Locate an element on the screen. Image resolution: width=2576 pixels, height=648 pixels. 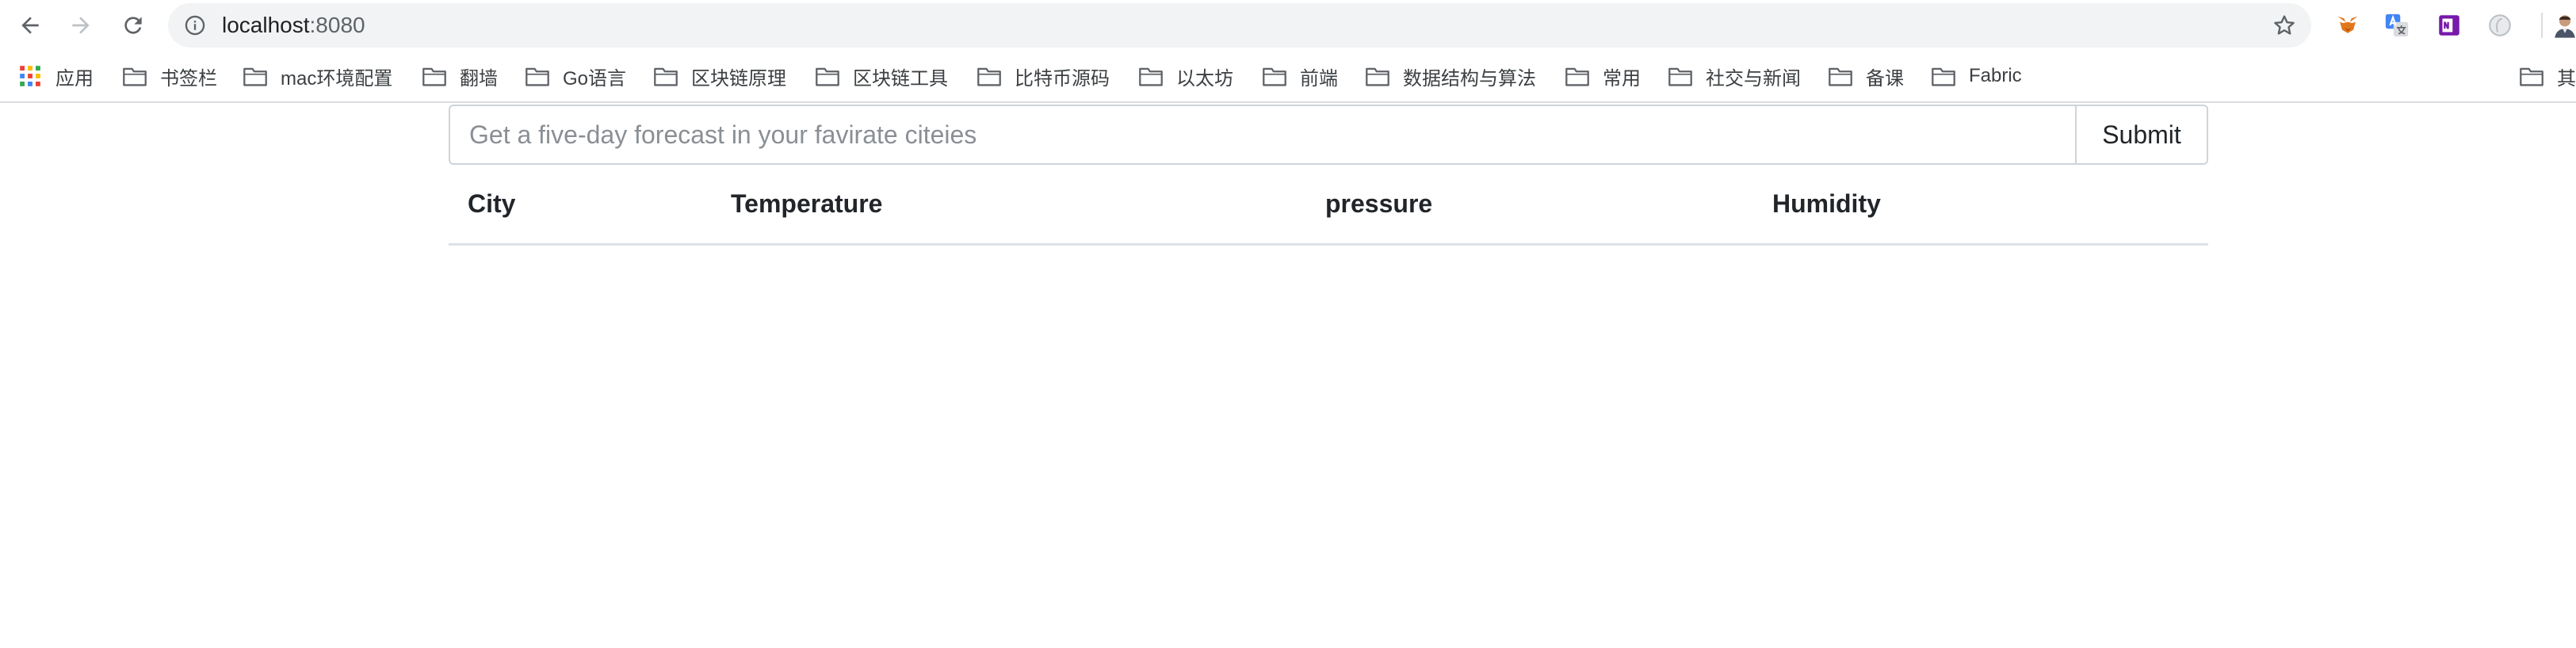
bookmark-label: 翻墙 is located at coordinates (479, 78).